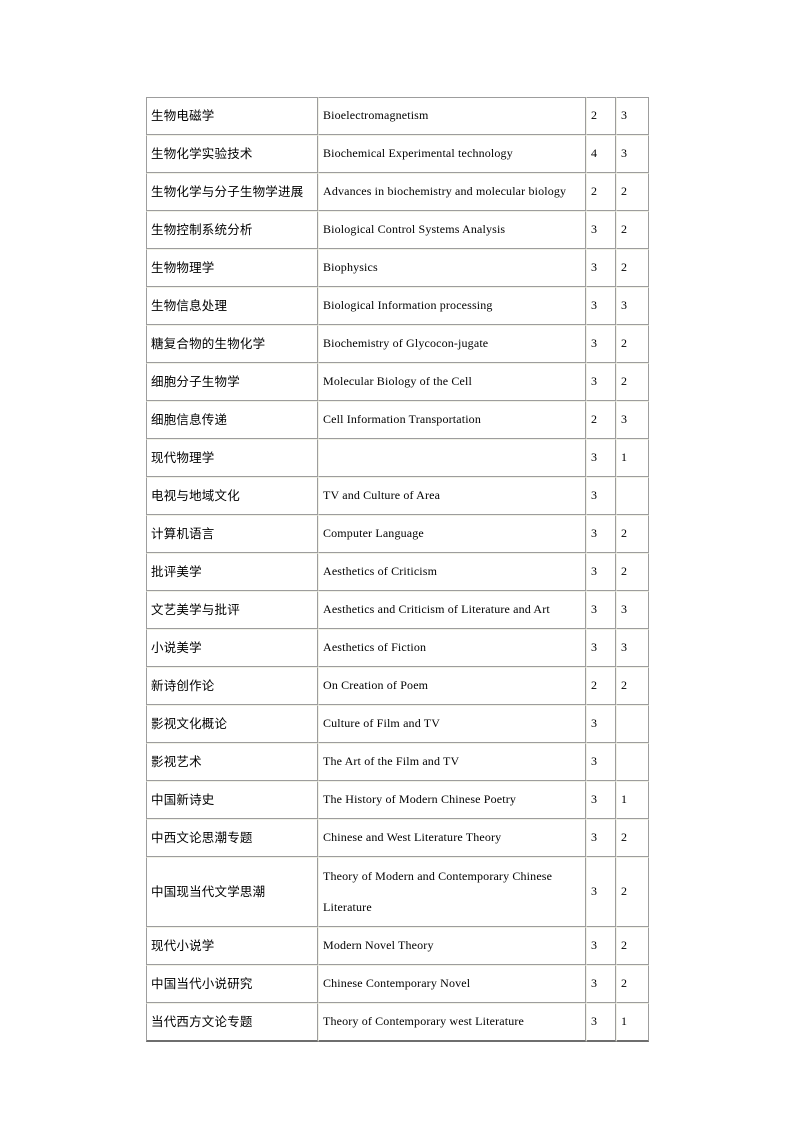 This screenshot has height=1123, width=794. I want to click on course-name-english: Cell Information Transportation, so click(452, 420).